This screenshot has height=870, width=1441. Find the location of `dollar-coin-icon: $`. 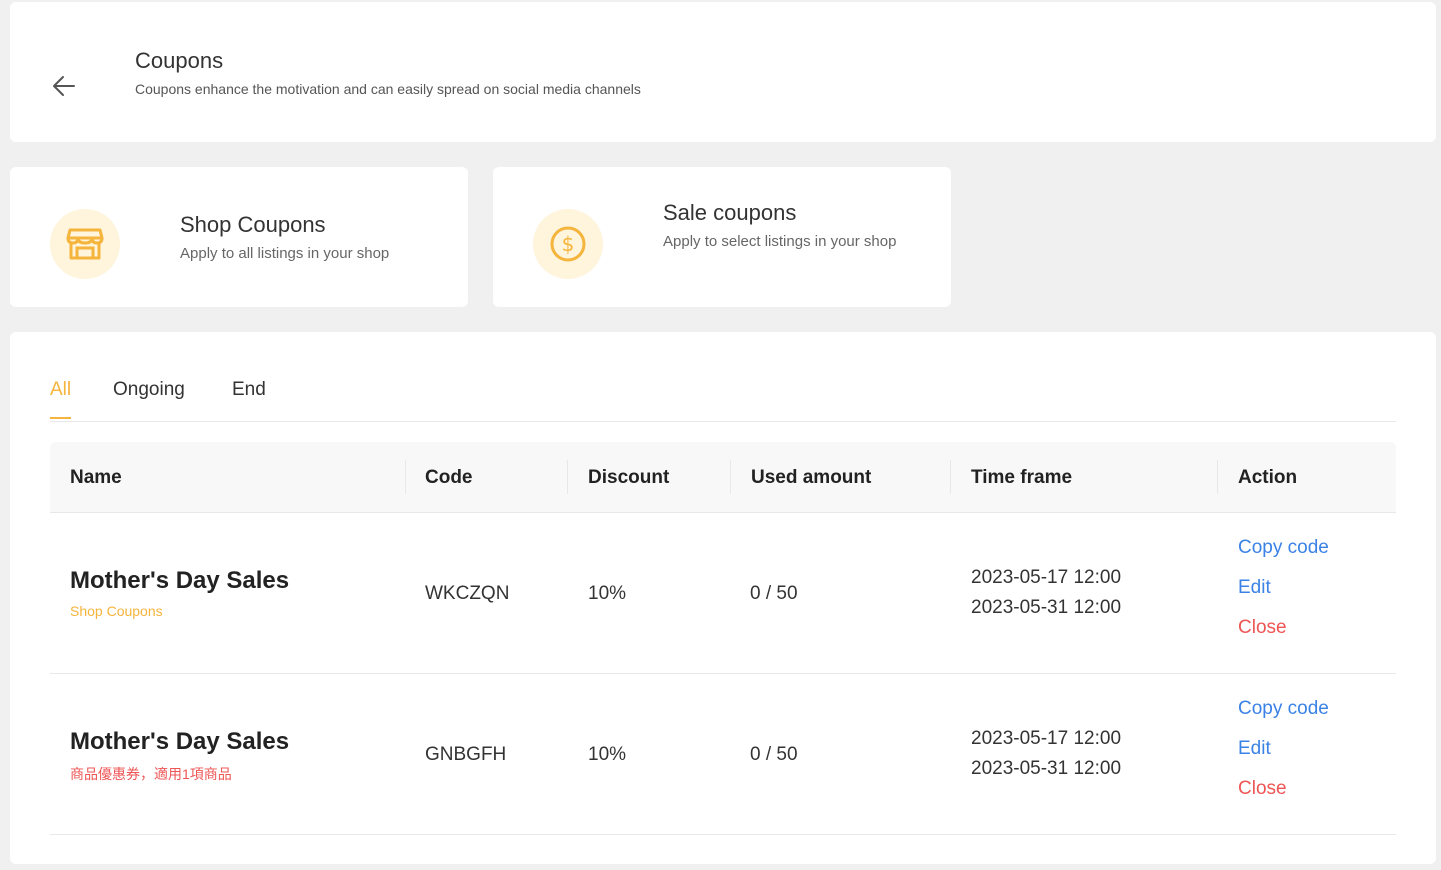

dollar-coin-icon: $ is located at coordinates (568, 244).